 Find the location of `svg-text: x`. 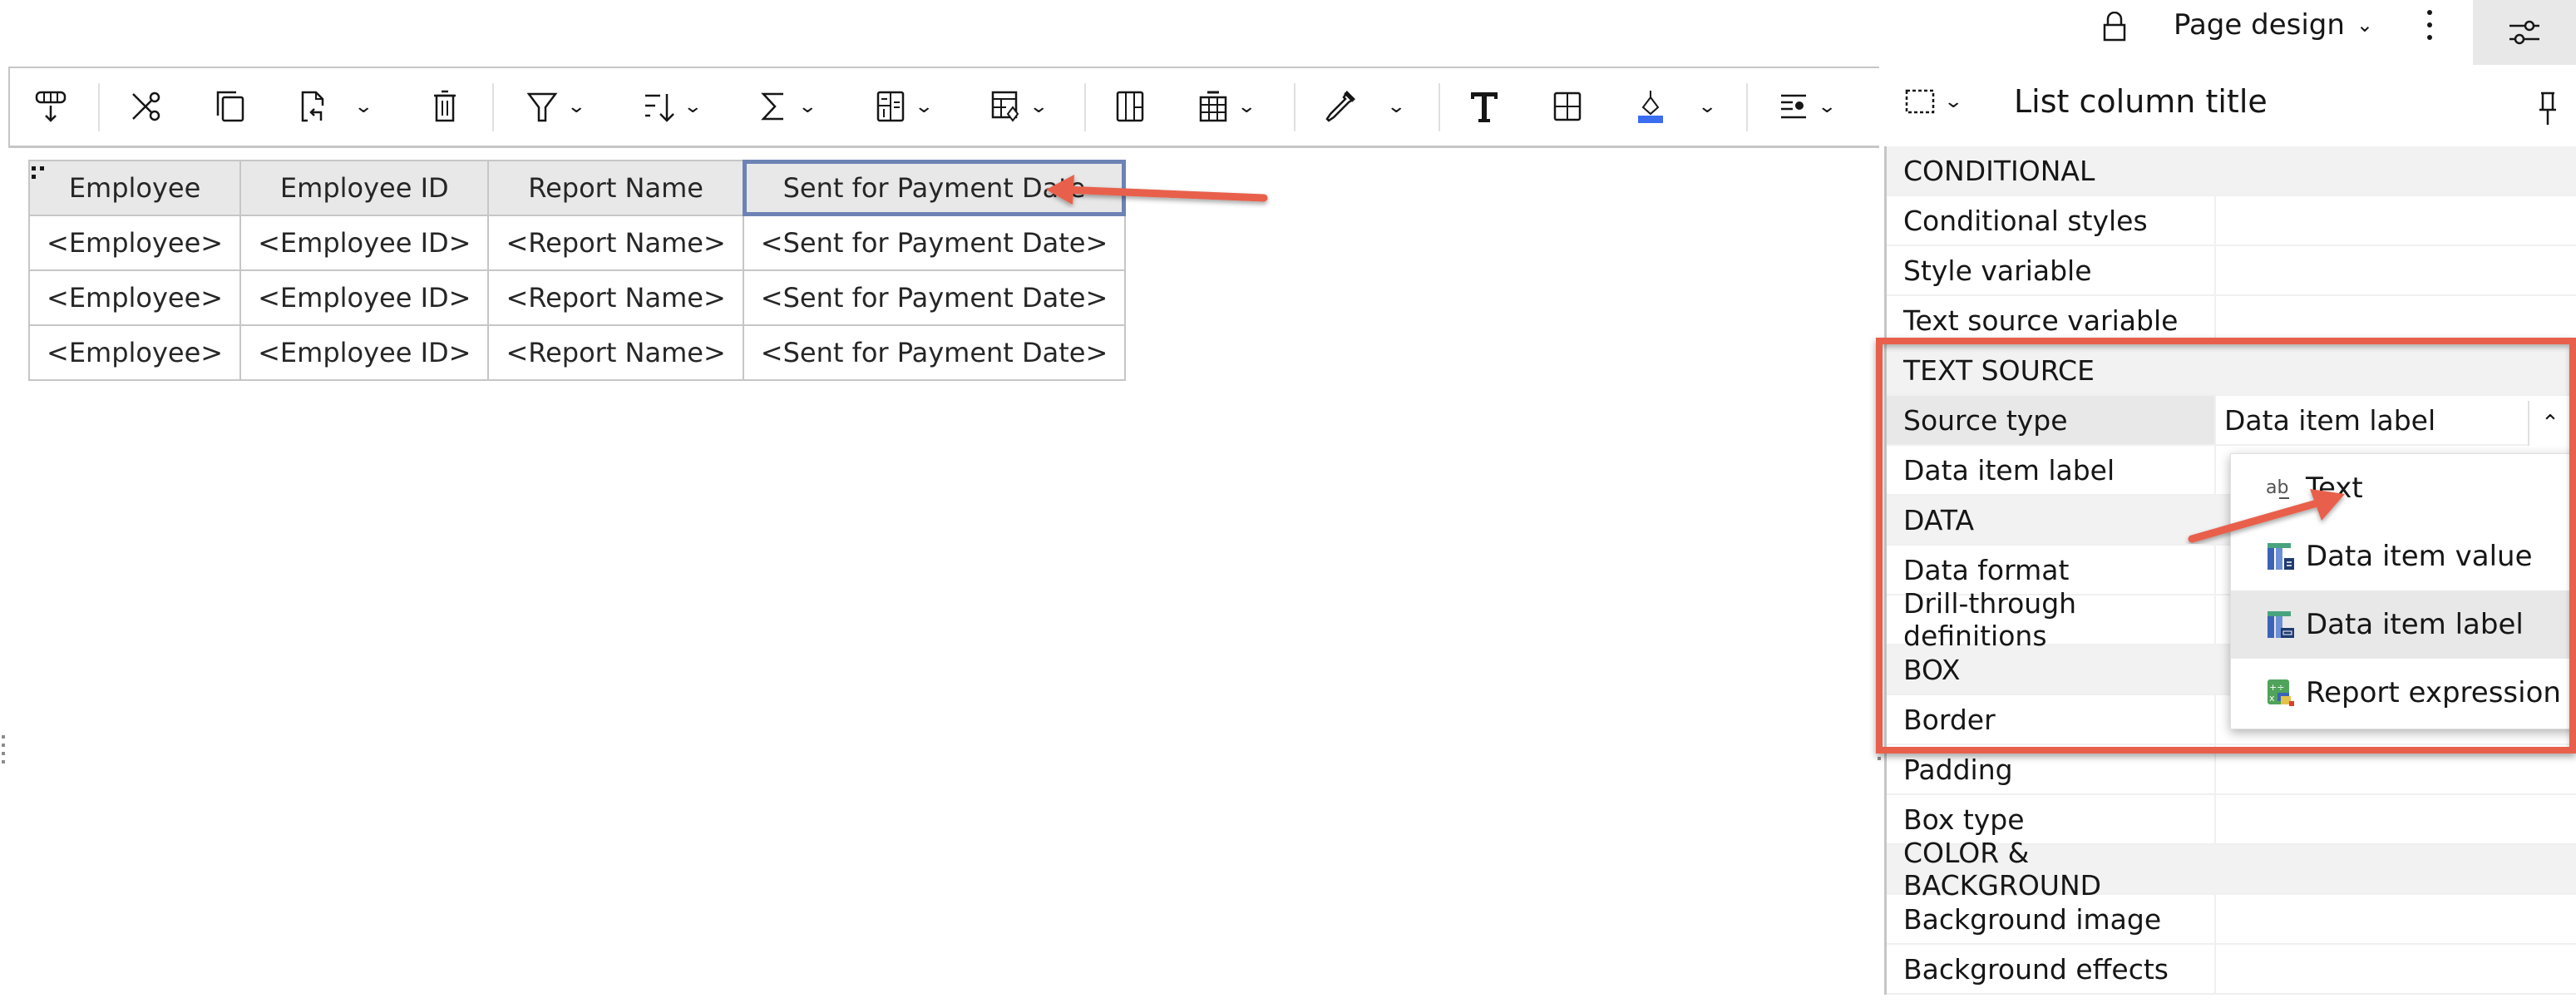

svg-text: x is located at coordinates (2272, 698).